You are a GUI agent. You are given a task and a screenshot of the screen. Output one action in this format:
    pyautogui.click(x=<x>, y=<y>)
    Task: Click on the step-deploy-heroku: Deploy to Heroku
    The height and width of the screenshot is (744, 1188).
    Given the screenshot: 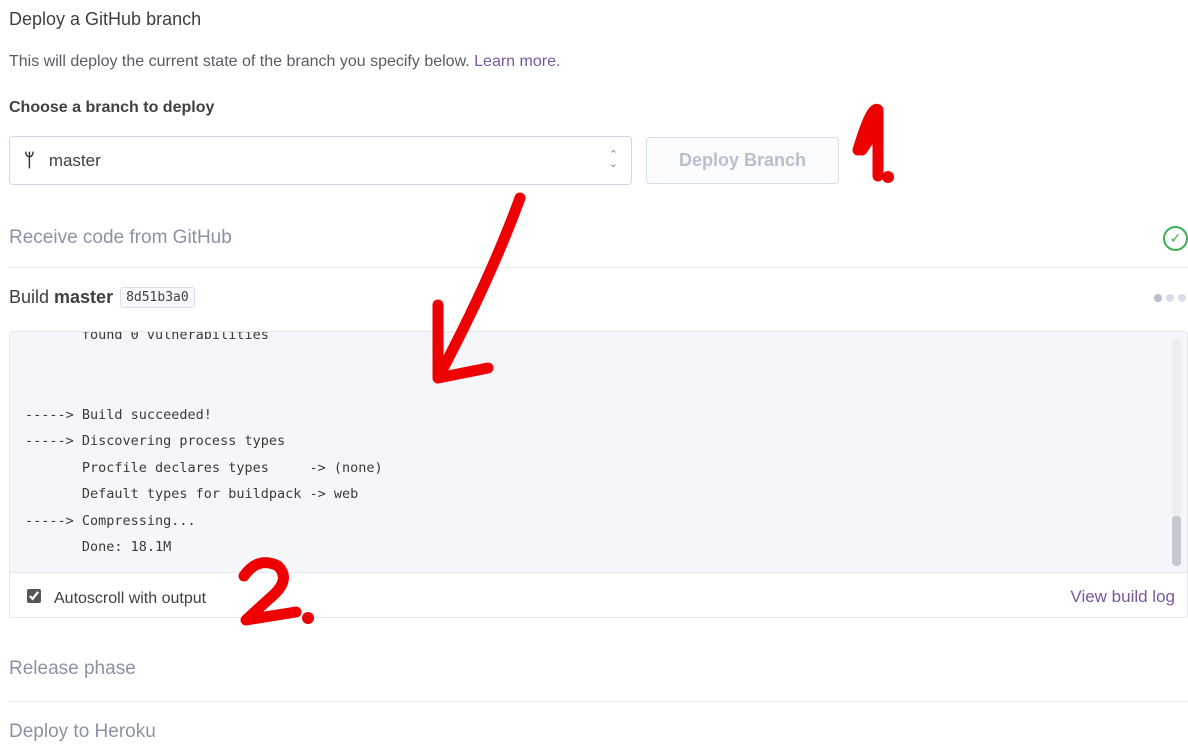 What is the action you would take?
    pyautogui.click(x=598, y=731)
    